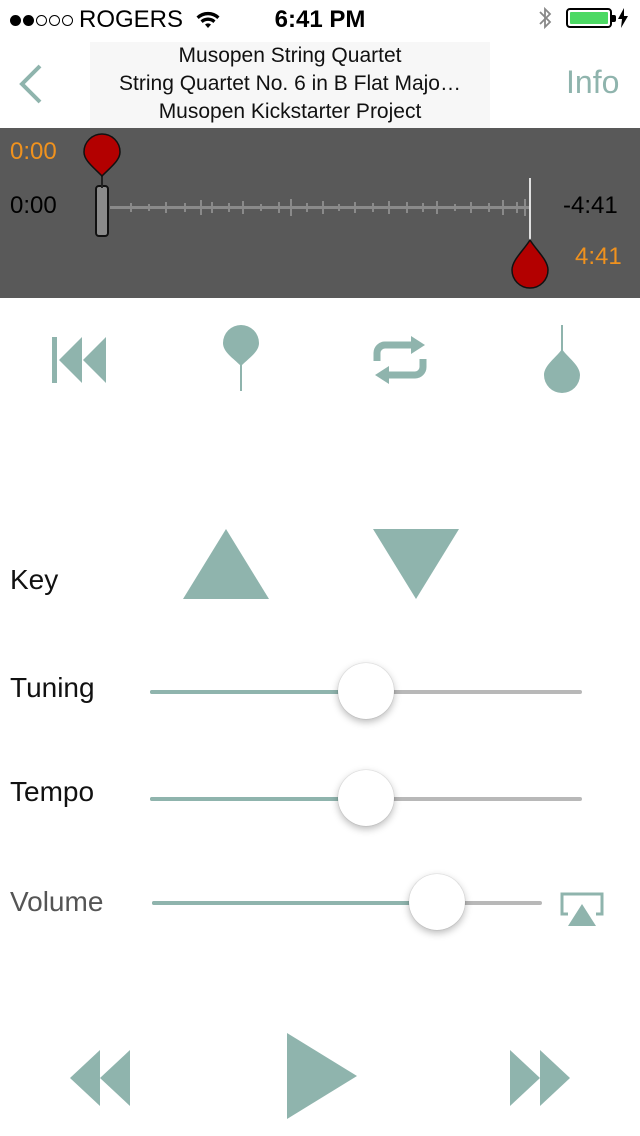 The image size is (640, 1136). I want to click on rewind-icon, so click(100, 1078).